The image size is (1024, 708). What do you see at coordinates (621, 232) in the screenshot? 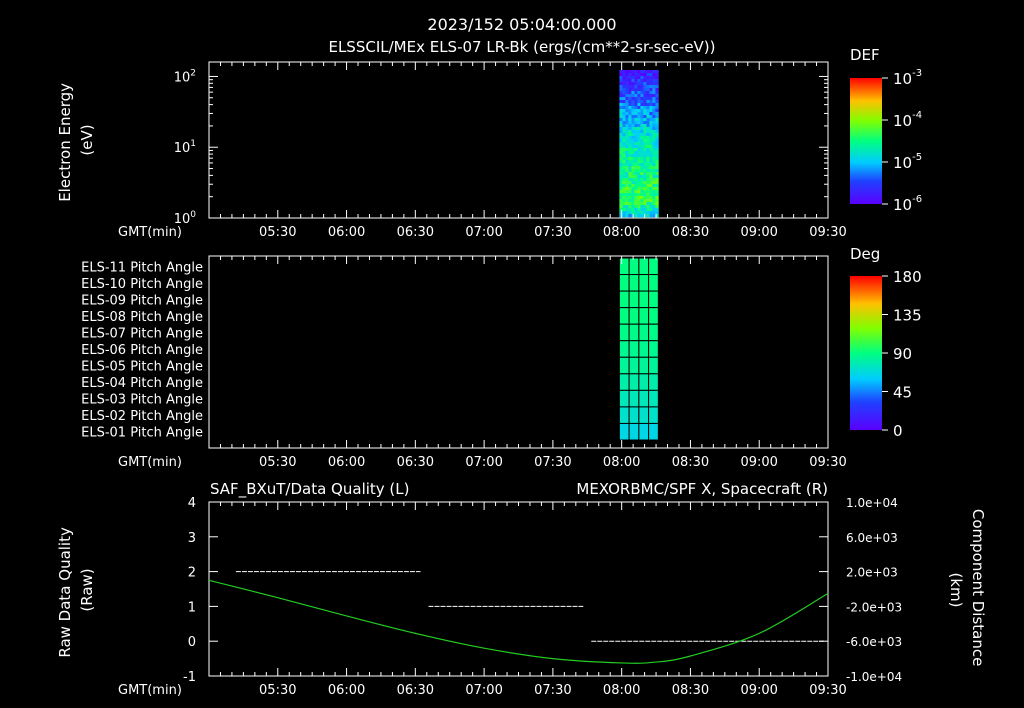
I see `time-tick-label: 08:00` at bounding box center [621, 232].